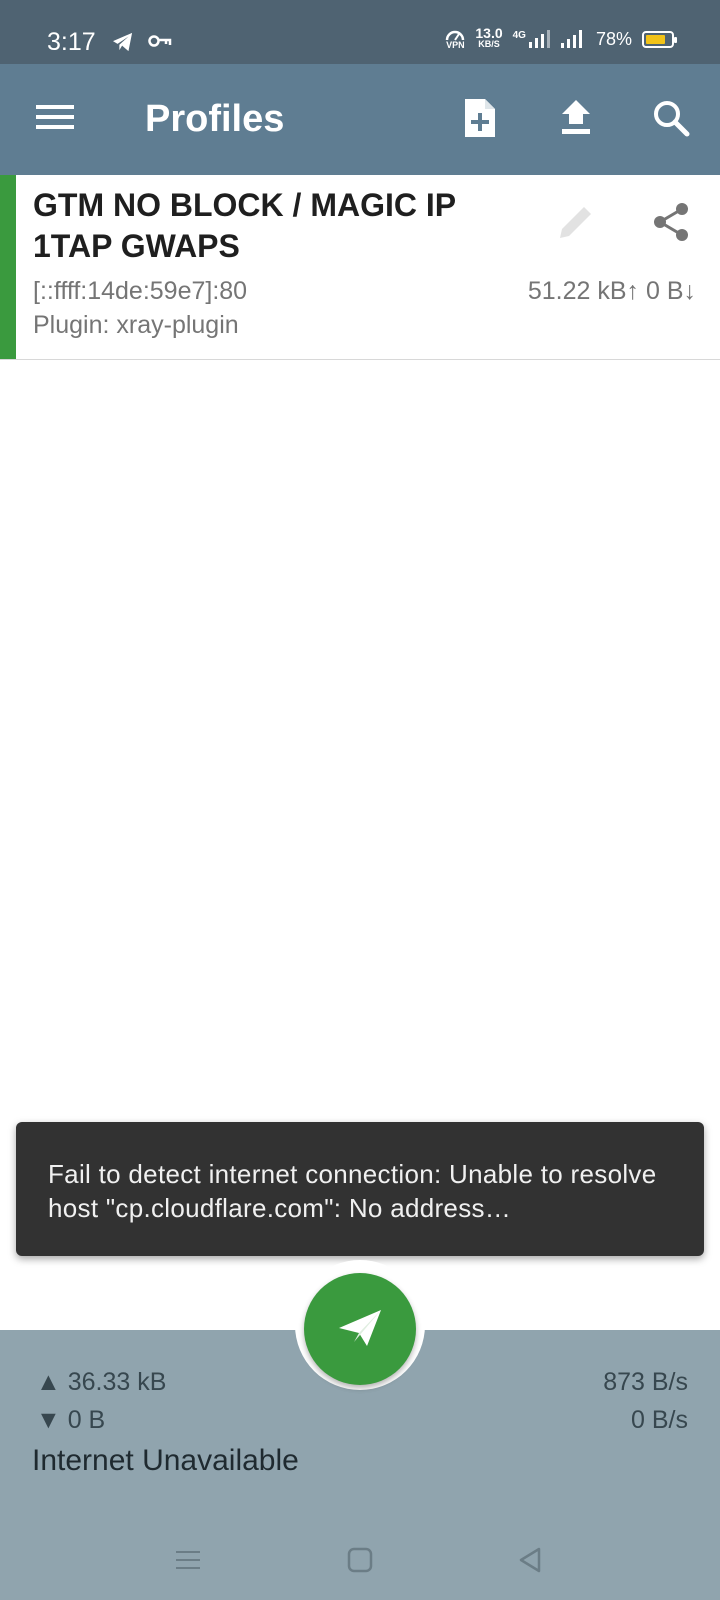  Describe the element at coordinates (489, 44) in the screenshot. I see `net-speed-unit: KB/S` at that location.